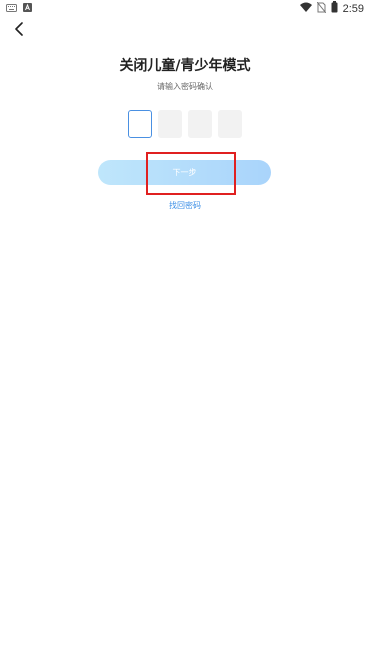 This screenshot has width=370, height=657. I want to click on status-time: 2:59, so click(353, 8).